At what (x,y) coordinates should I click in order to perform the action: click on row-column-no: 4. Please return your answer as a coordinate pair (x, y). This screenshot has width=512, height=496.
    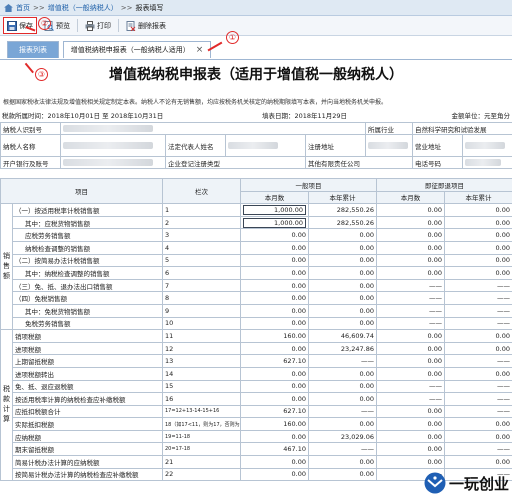
    Looking at the image, I should click on (201, 247).